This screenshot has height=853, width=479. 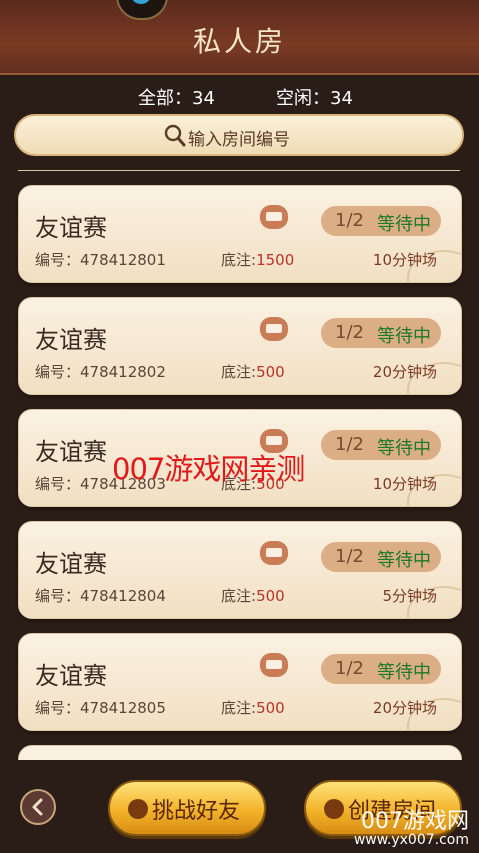 I want to click on room-code: 编号：478412804, so click(x=100, y=596).